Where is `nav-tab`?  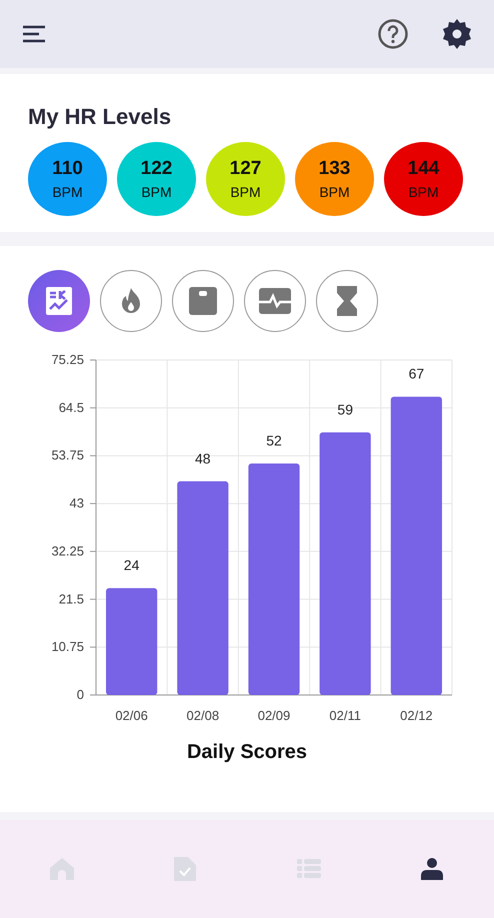 nav-tab is located at coordinates (432, 869).